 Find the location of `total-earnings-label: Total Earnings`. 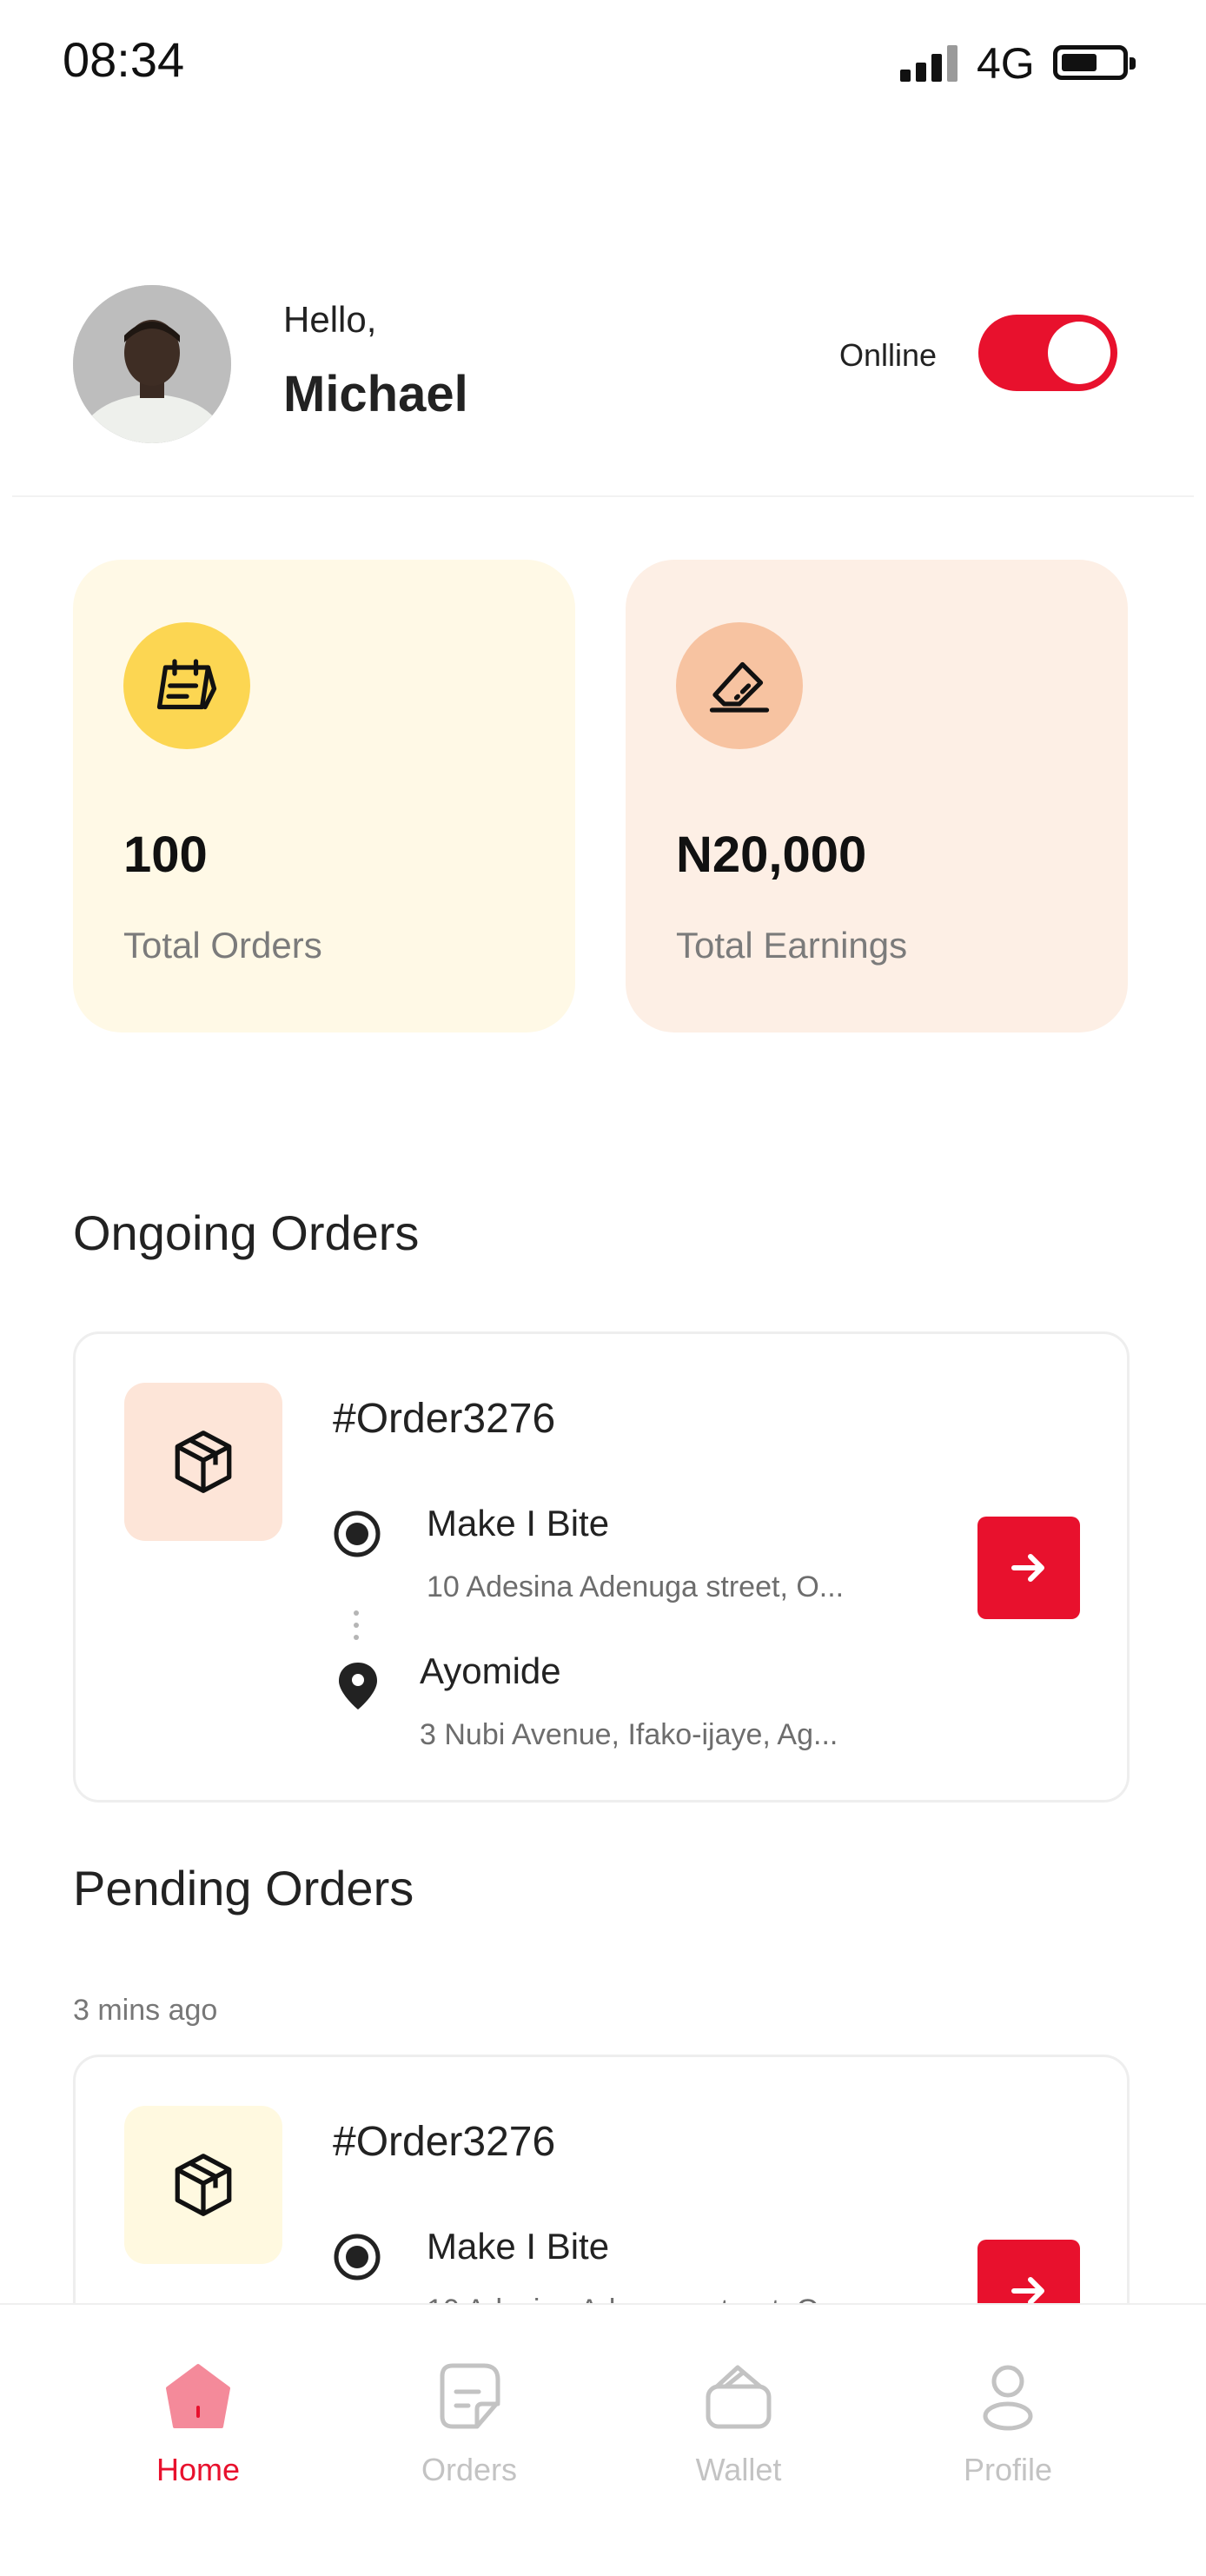

total-earnings-label: Total Earnings is located at coordinates (792, 945).